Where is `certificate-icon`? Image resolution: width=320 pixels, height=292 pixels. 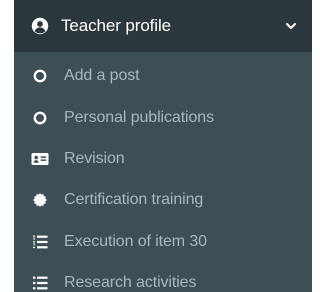
certificate-icon is located at coordinates (40, 200).